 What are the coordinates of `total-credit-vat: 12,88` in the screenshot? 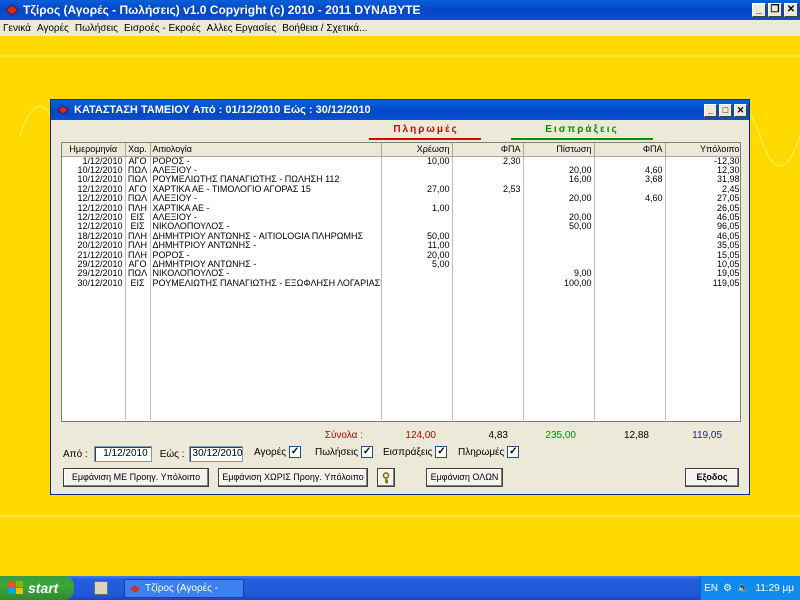 It's located at (636, 435).